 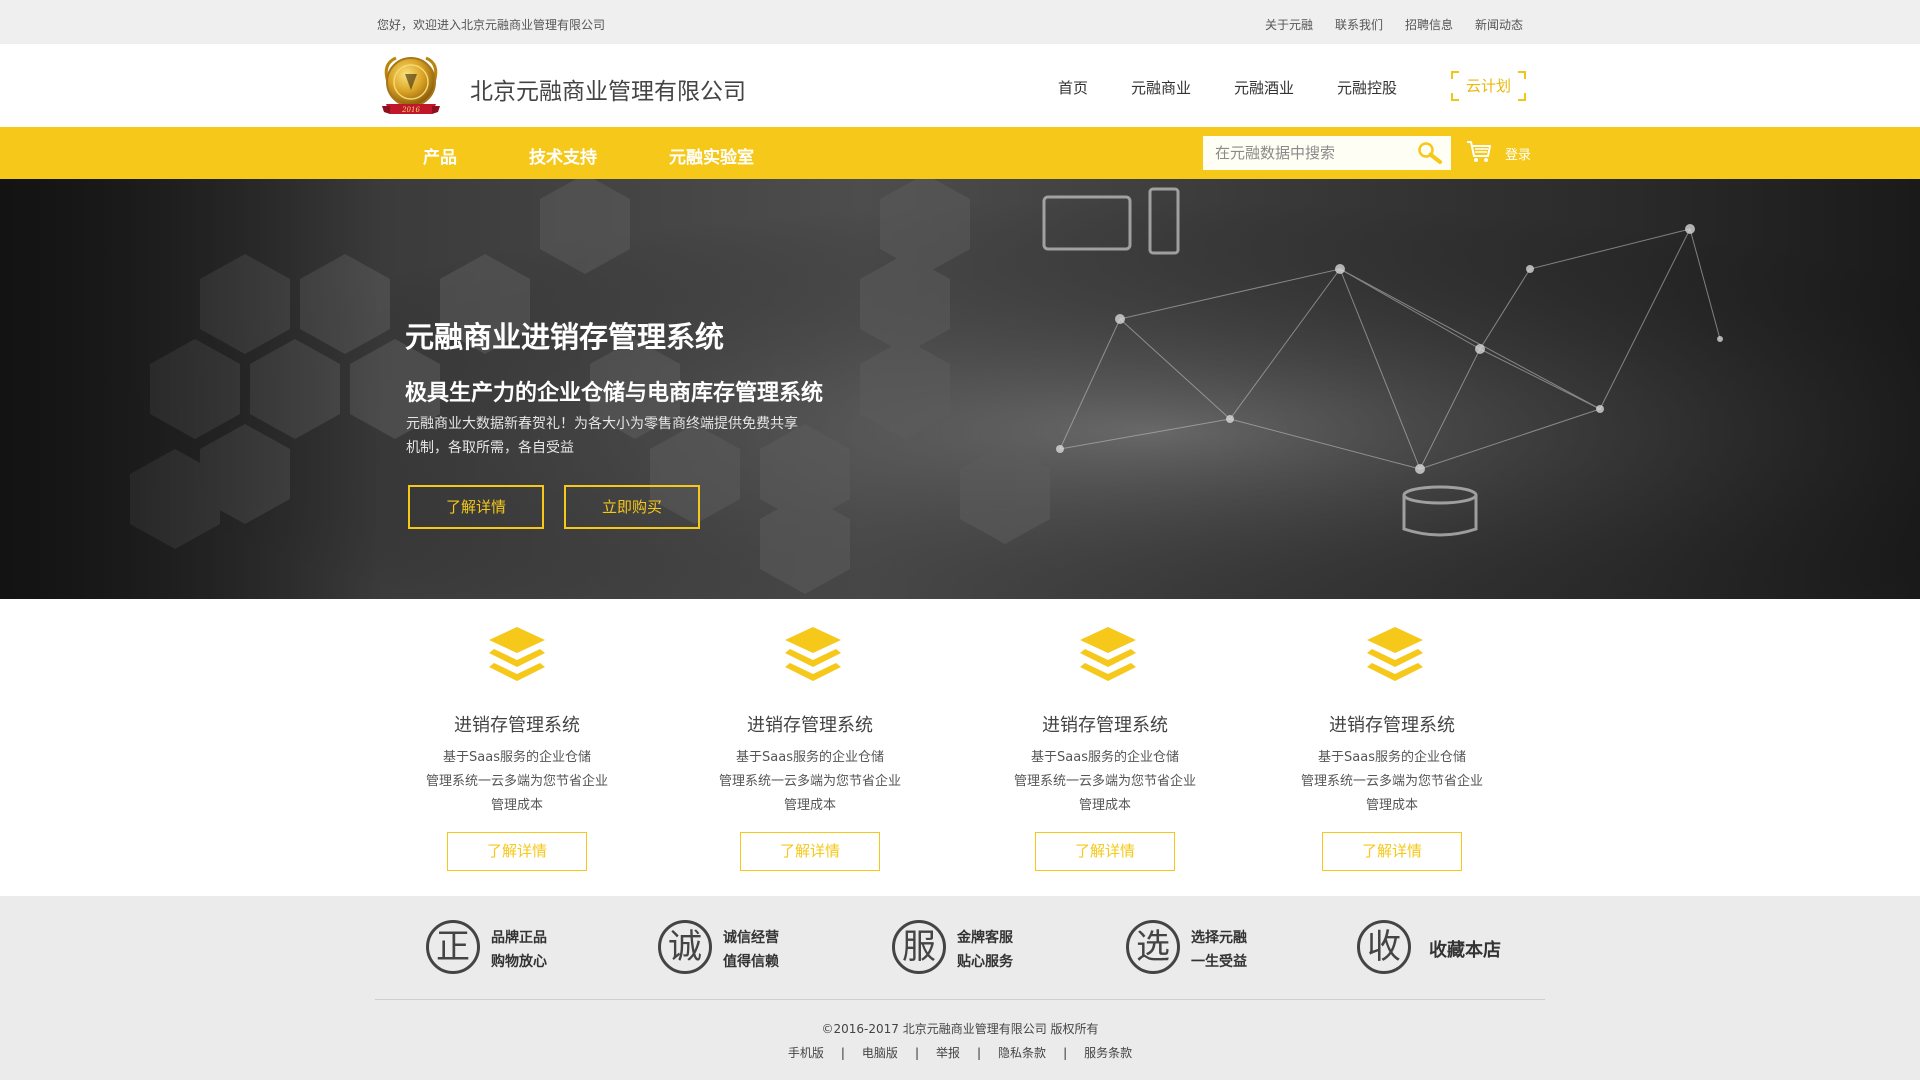 I want to click on guarantee-line: 金牌客服, so click(x=985, y=938).